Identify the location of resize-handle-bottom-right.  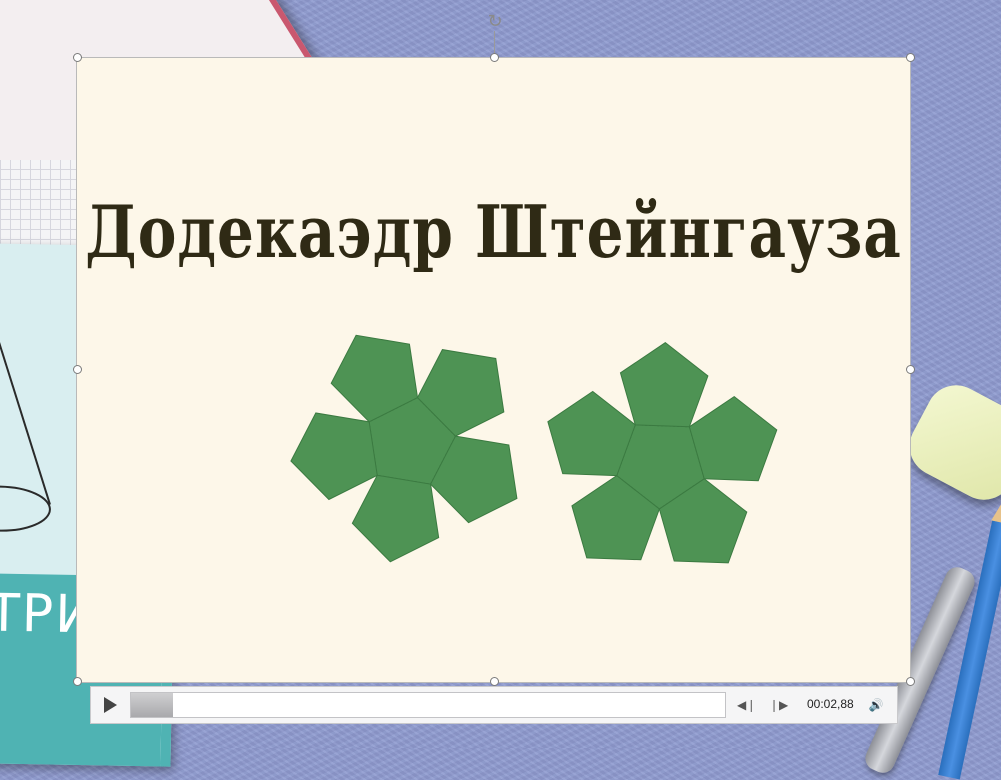
(910, 681).